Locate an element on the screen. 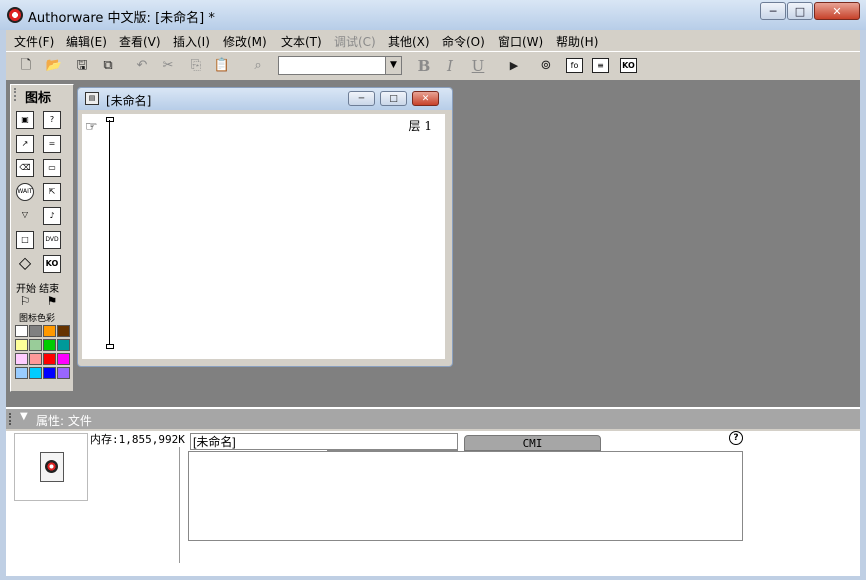  erase-icon: ⌫ is located at coordinates (25, 168).